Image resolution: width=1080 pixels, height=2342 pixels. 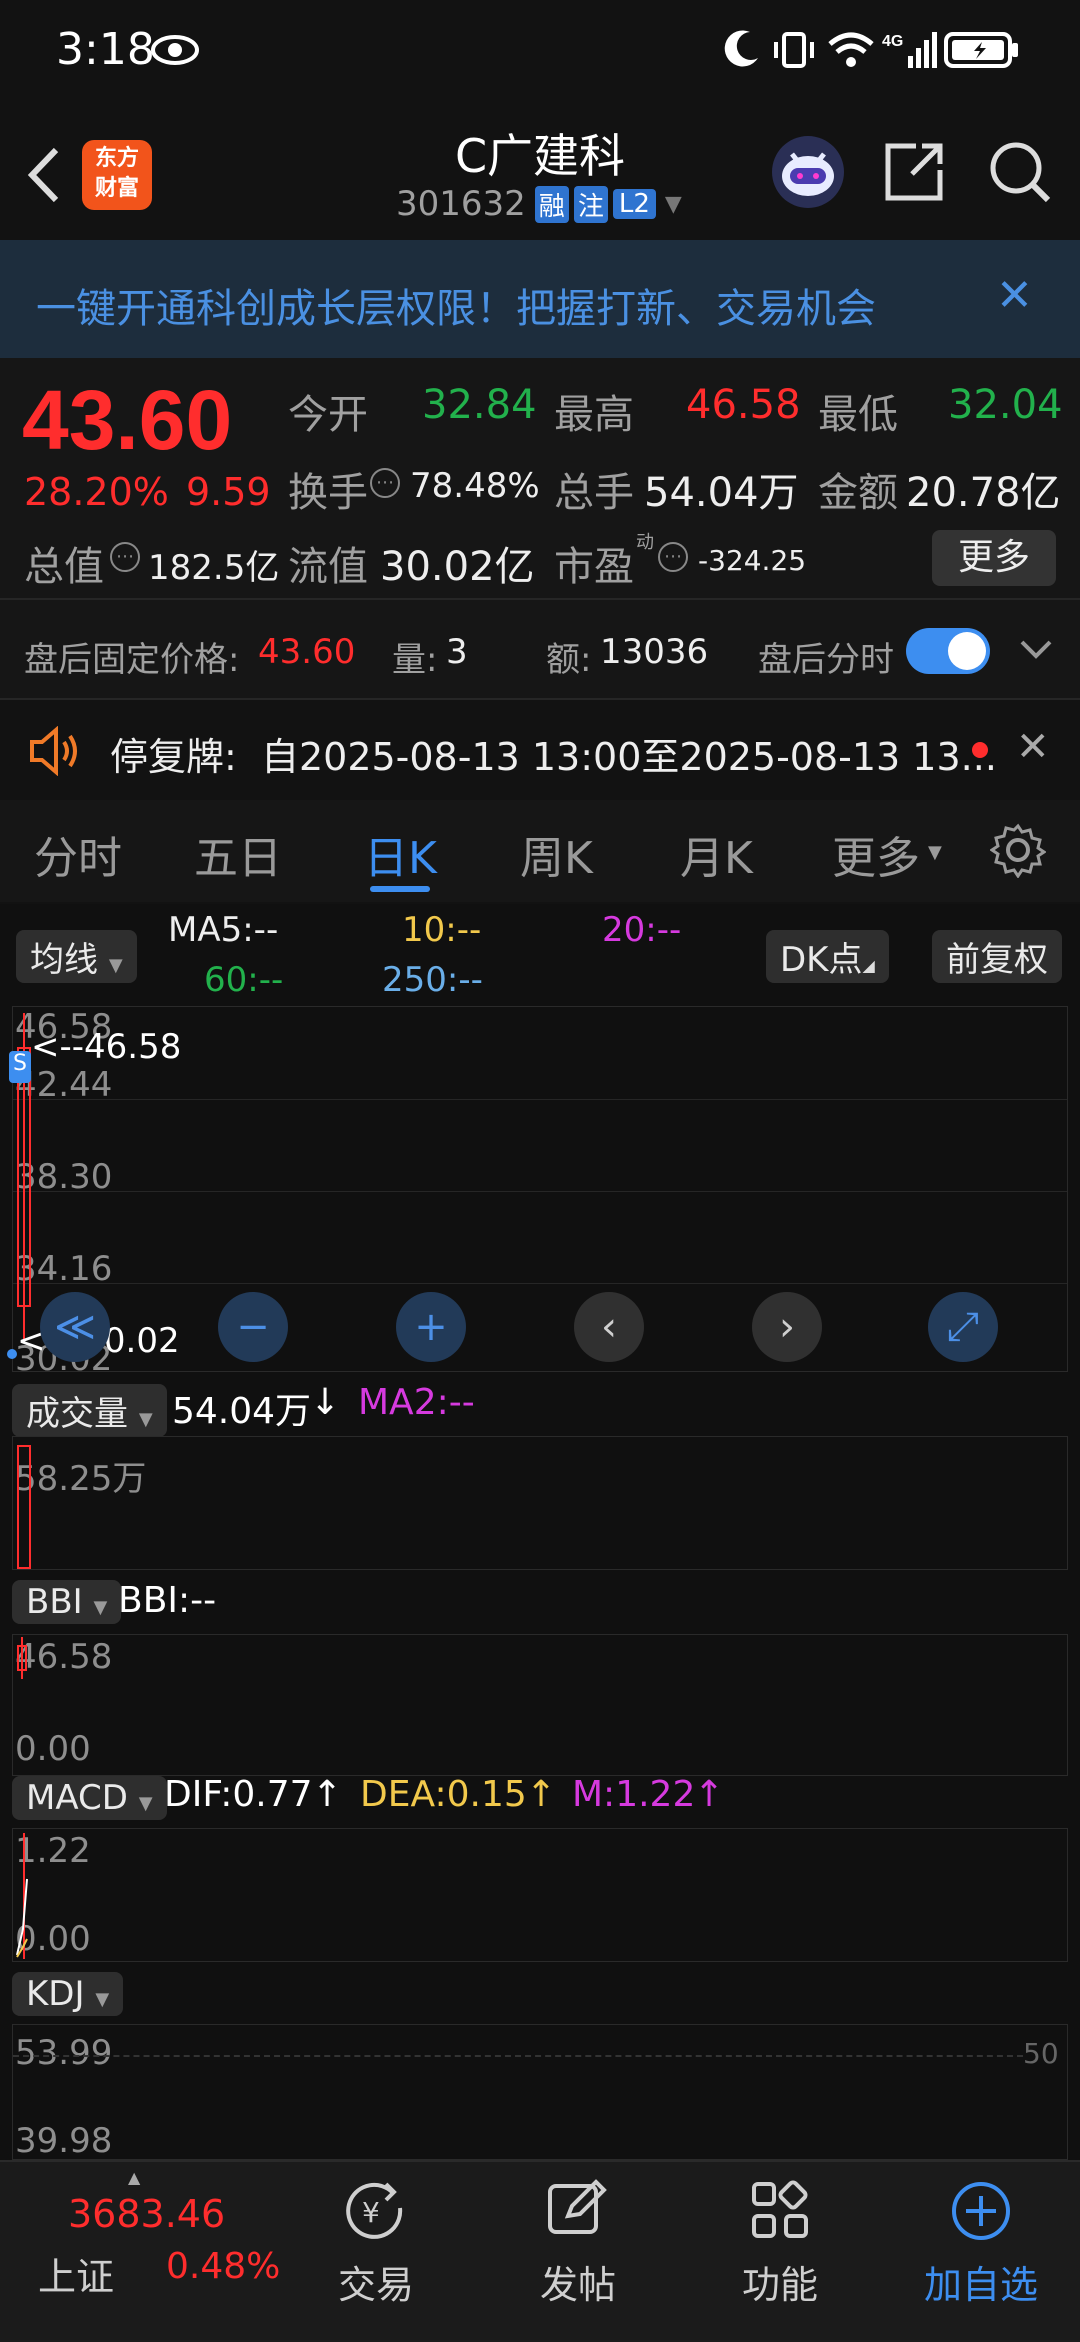 What do you see at coordinates (67, 1602) in the screenshot?
I see `bbi-selector: BBI ▼` at bounding box center [67, 1602].